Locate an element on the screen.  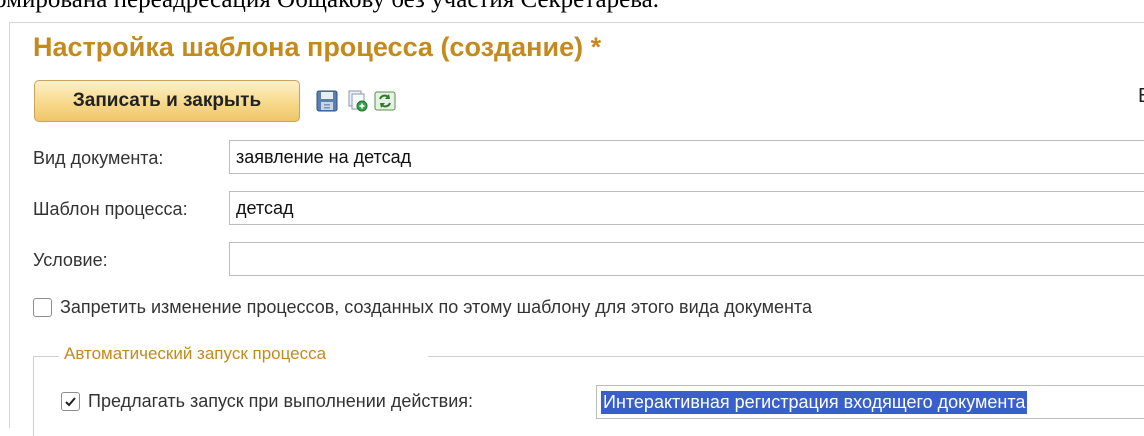
process-template-label: Шаблон процесса: is located at coordinates (110, 209).